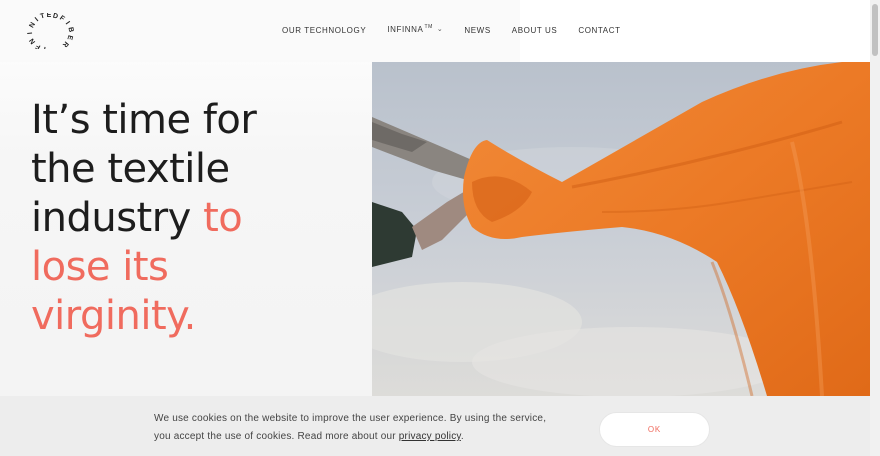 The width and height of the screenshot is (880, 456). What do you see at coordinates (430, 436) in the screenshot?
I see `privacy-policy-link: privacy policy` at bounding box center [430, 436].